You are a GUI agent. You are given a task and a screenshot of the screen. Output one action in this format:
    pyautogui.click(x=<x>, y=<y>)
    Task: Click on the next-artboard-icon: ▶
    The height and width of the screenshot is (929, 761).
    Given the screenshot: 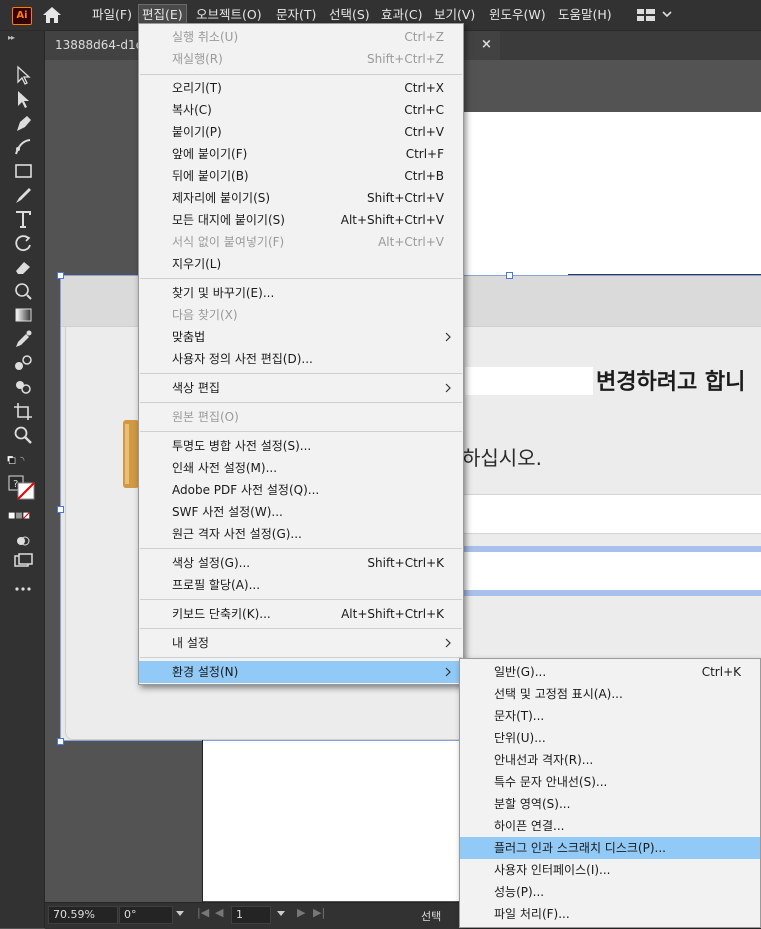 What is the action you would take?
    pyautogui.click(x=301, y=912)
    